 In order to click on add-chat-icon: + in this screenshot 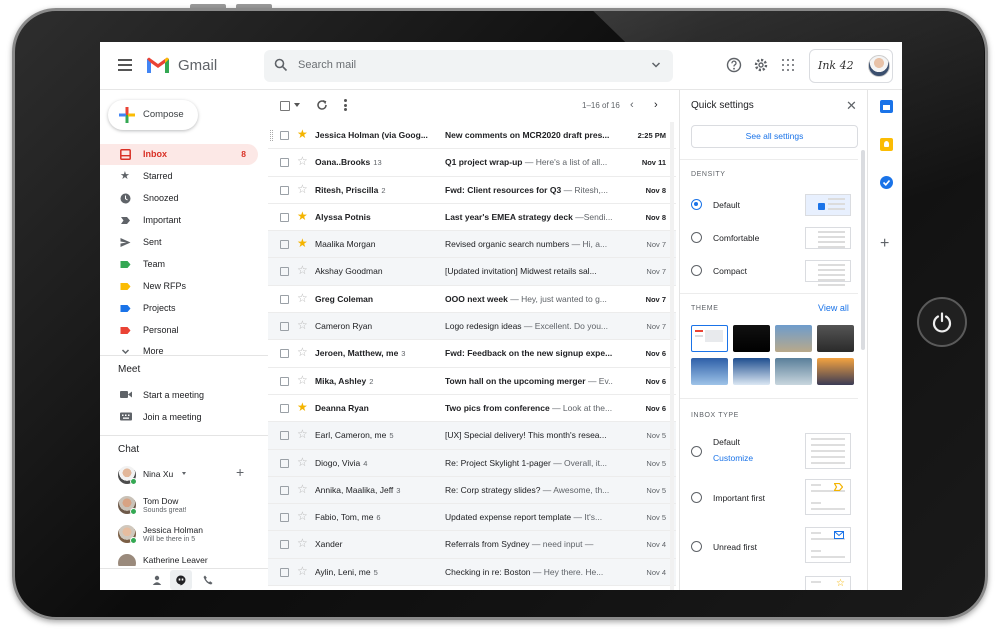, I will do `click(240, 472)`.